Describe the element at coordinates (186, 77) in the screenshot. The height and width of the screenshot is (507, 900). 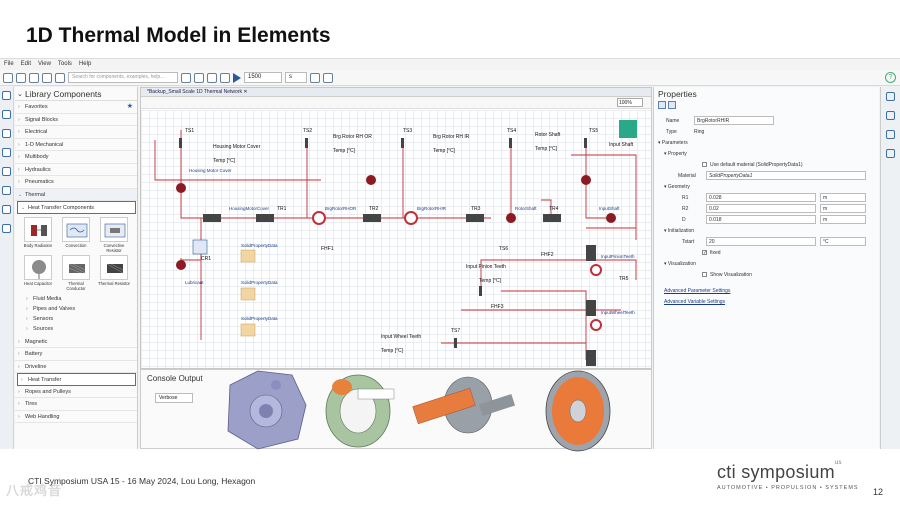
I see `plot-icon` at that location.